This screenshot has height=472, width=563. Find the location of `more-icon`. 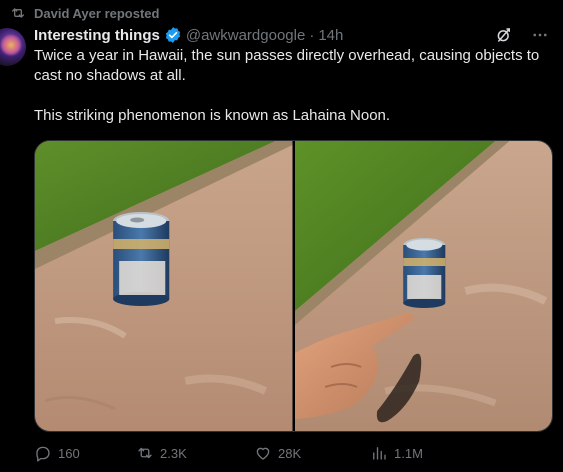

more-icon is located at coordinates (540, 35).